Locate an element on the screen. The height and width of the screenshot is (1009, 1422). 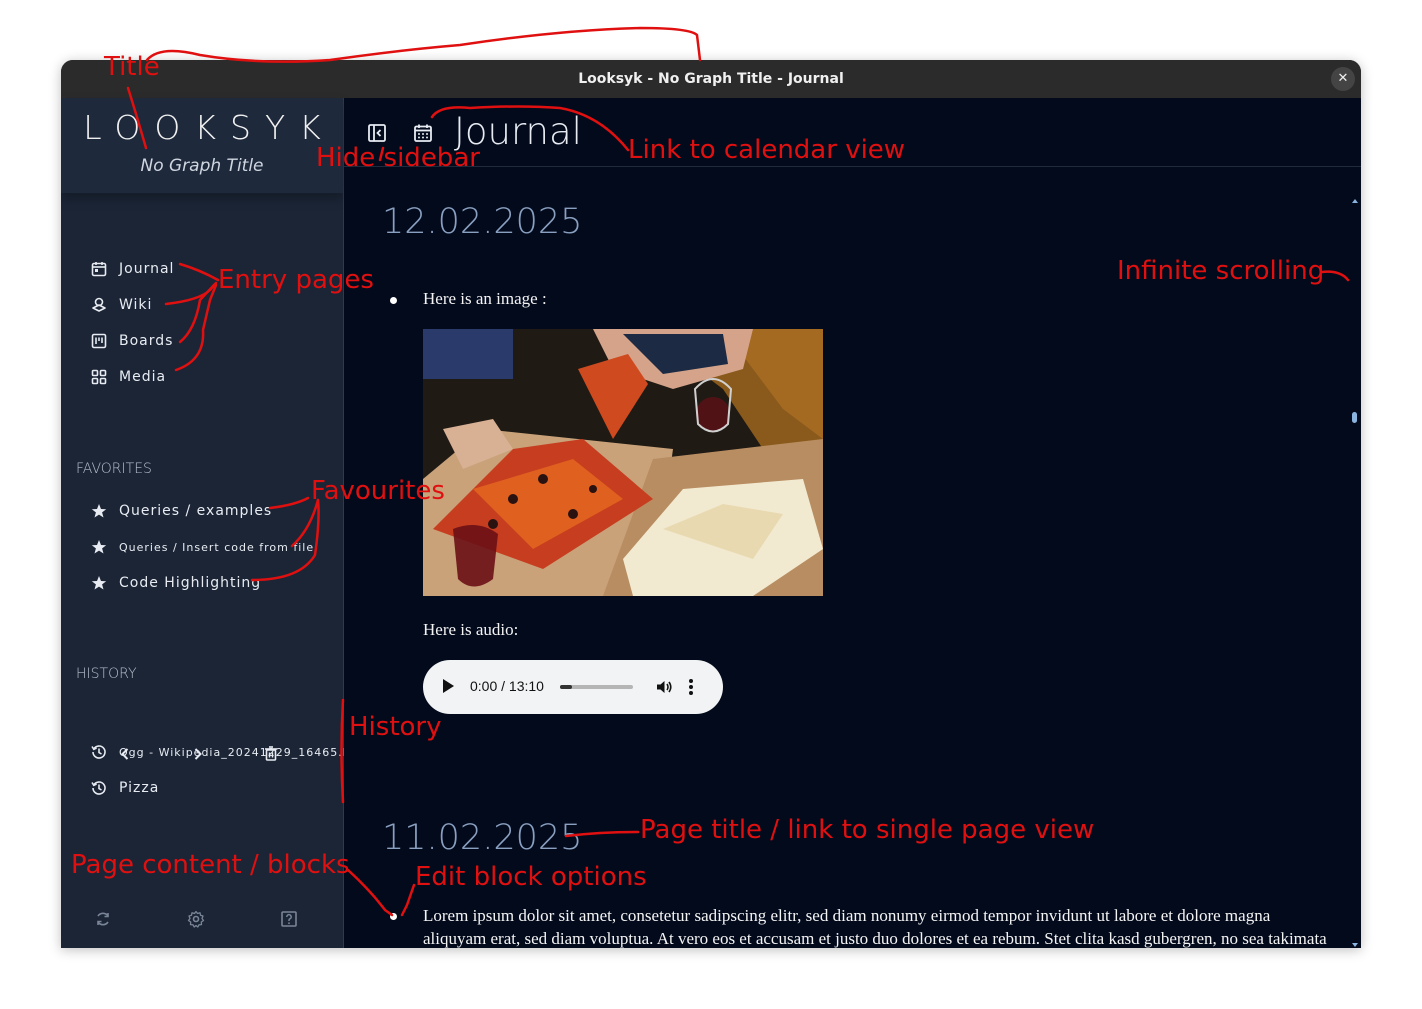
grid-icon is located at coordinates (99, 377).